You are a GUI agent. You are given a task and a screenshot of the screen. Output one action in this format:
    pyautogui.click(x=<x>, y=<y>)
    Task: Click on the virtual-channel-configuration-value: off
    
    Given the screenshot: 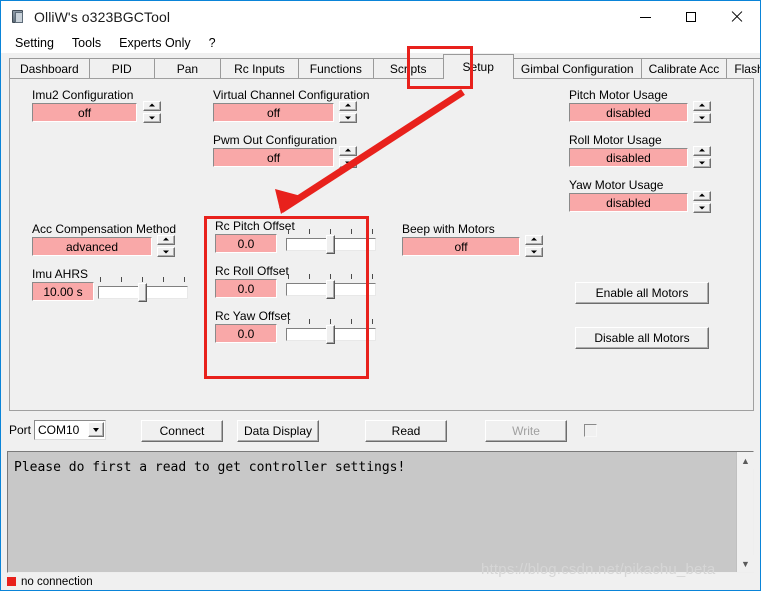 What is the action you would take?
    pyautogui.click(x=273, y=112)
    